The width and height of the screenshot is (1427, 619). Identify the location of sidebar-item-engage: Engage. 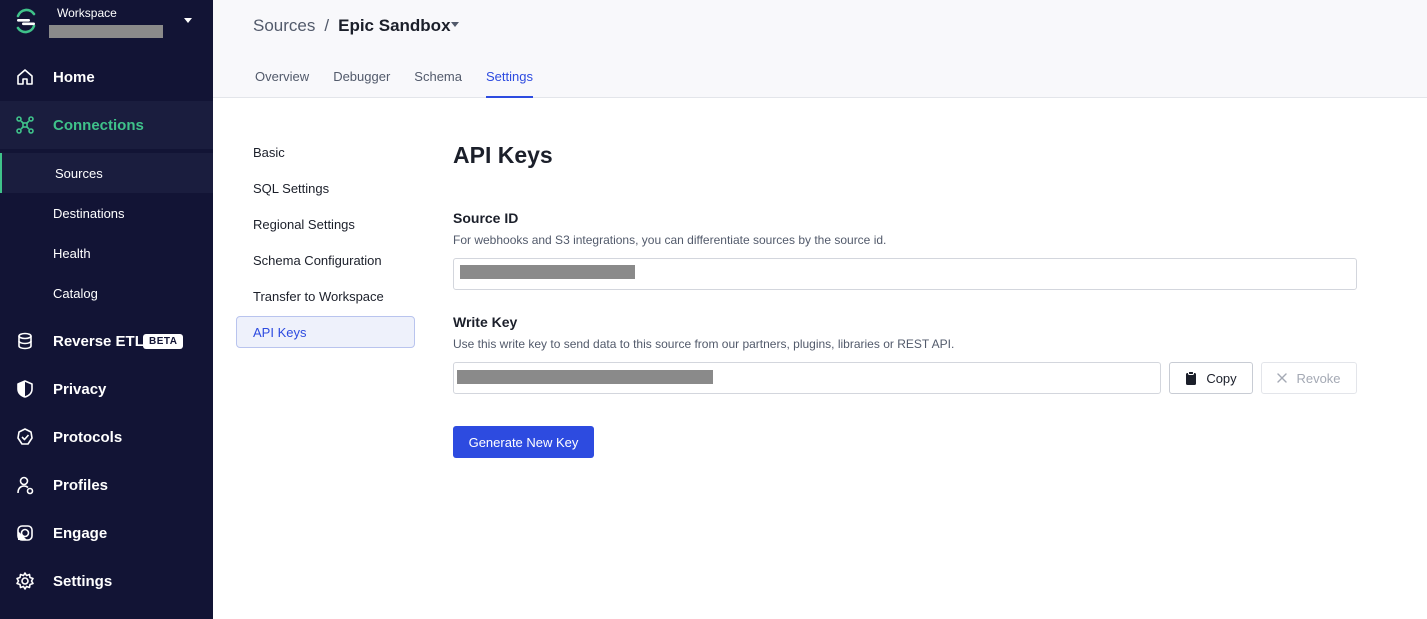
(106, 533).